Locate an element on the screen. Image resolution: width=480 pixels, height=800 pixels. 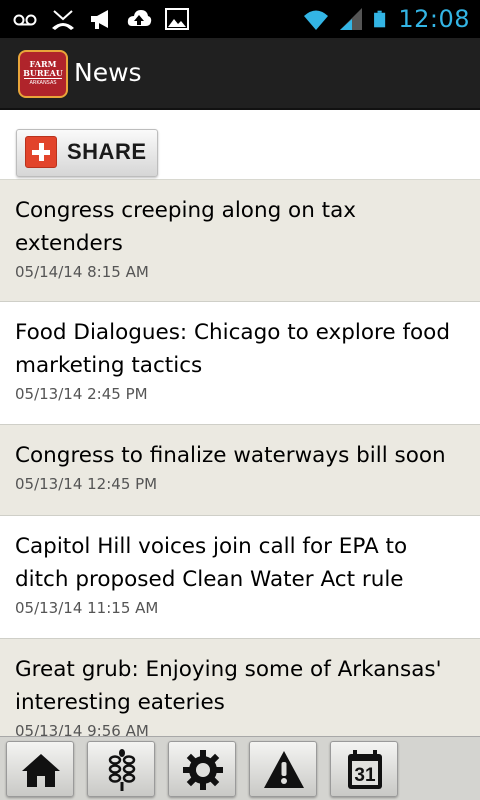
calendar-button: 31 is located at coordinates (364, 769).